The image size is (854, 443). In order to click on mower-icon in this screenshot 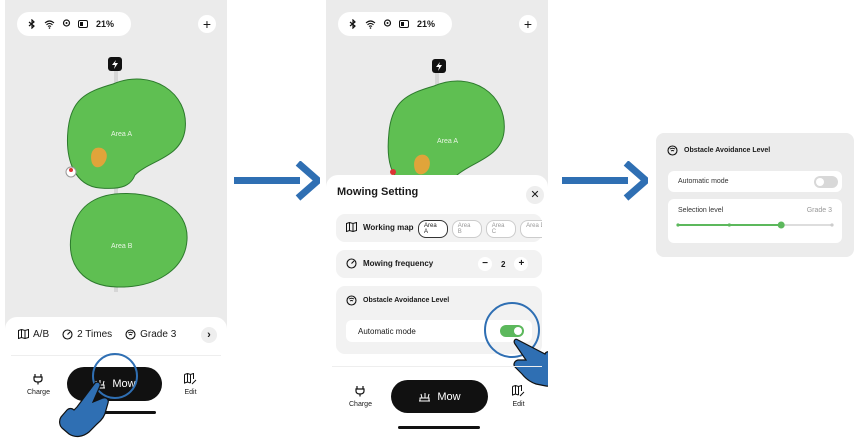, I will do `click(425, 396)`.